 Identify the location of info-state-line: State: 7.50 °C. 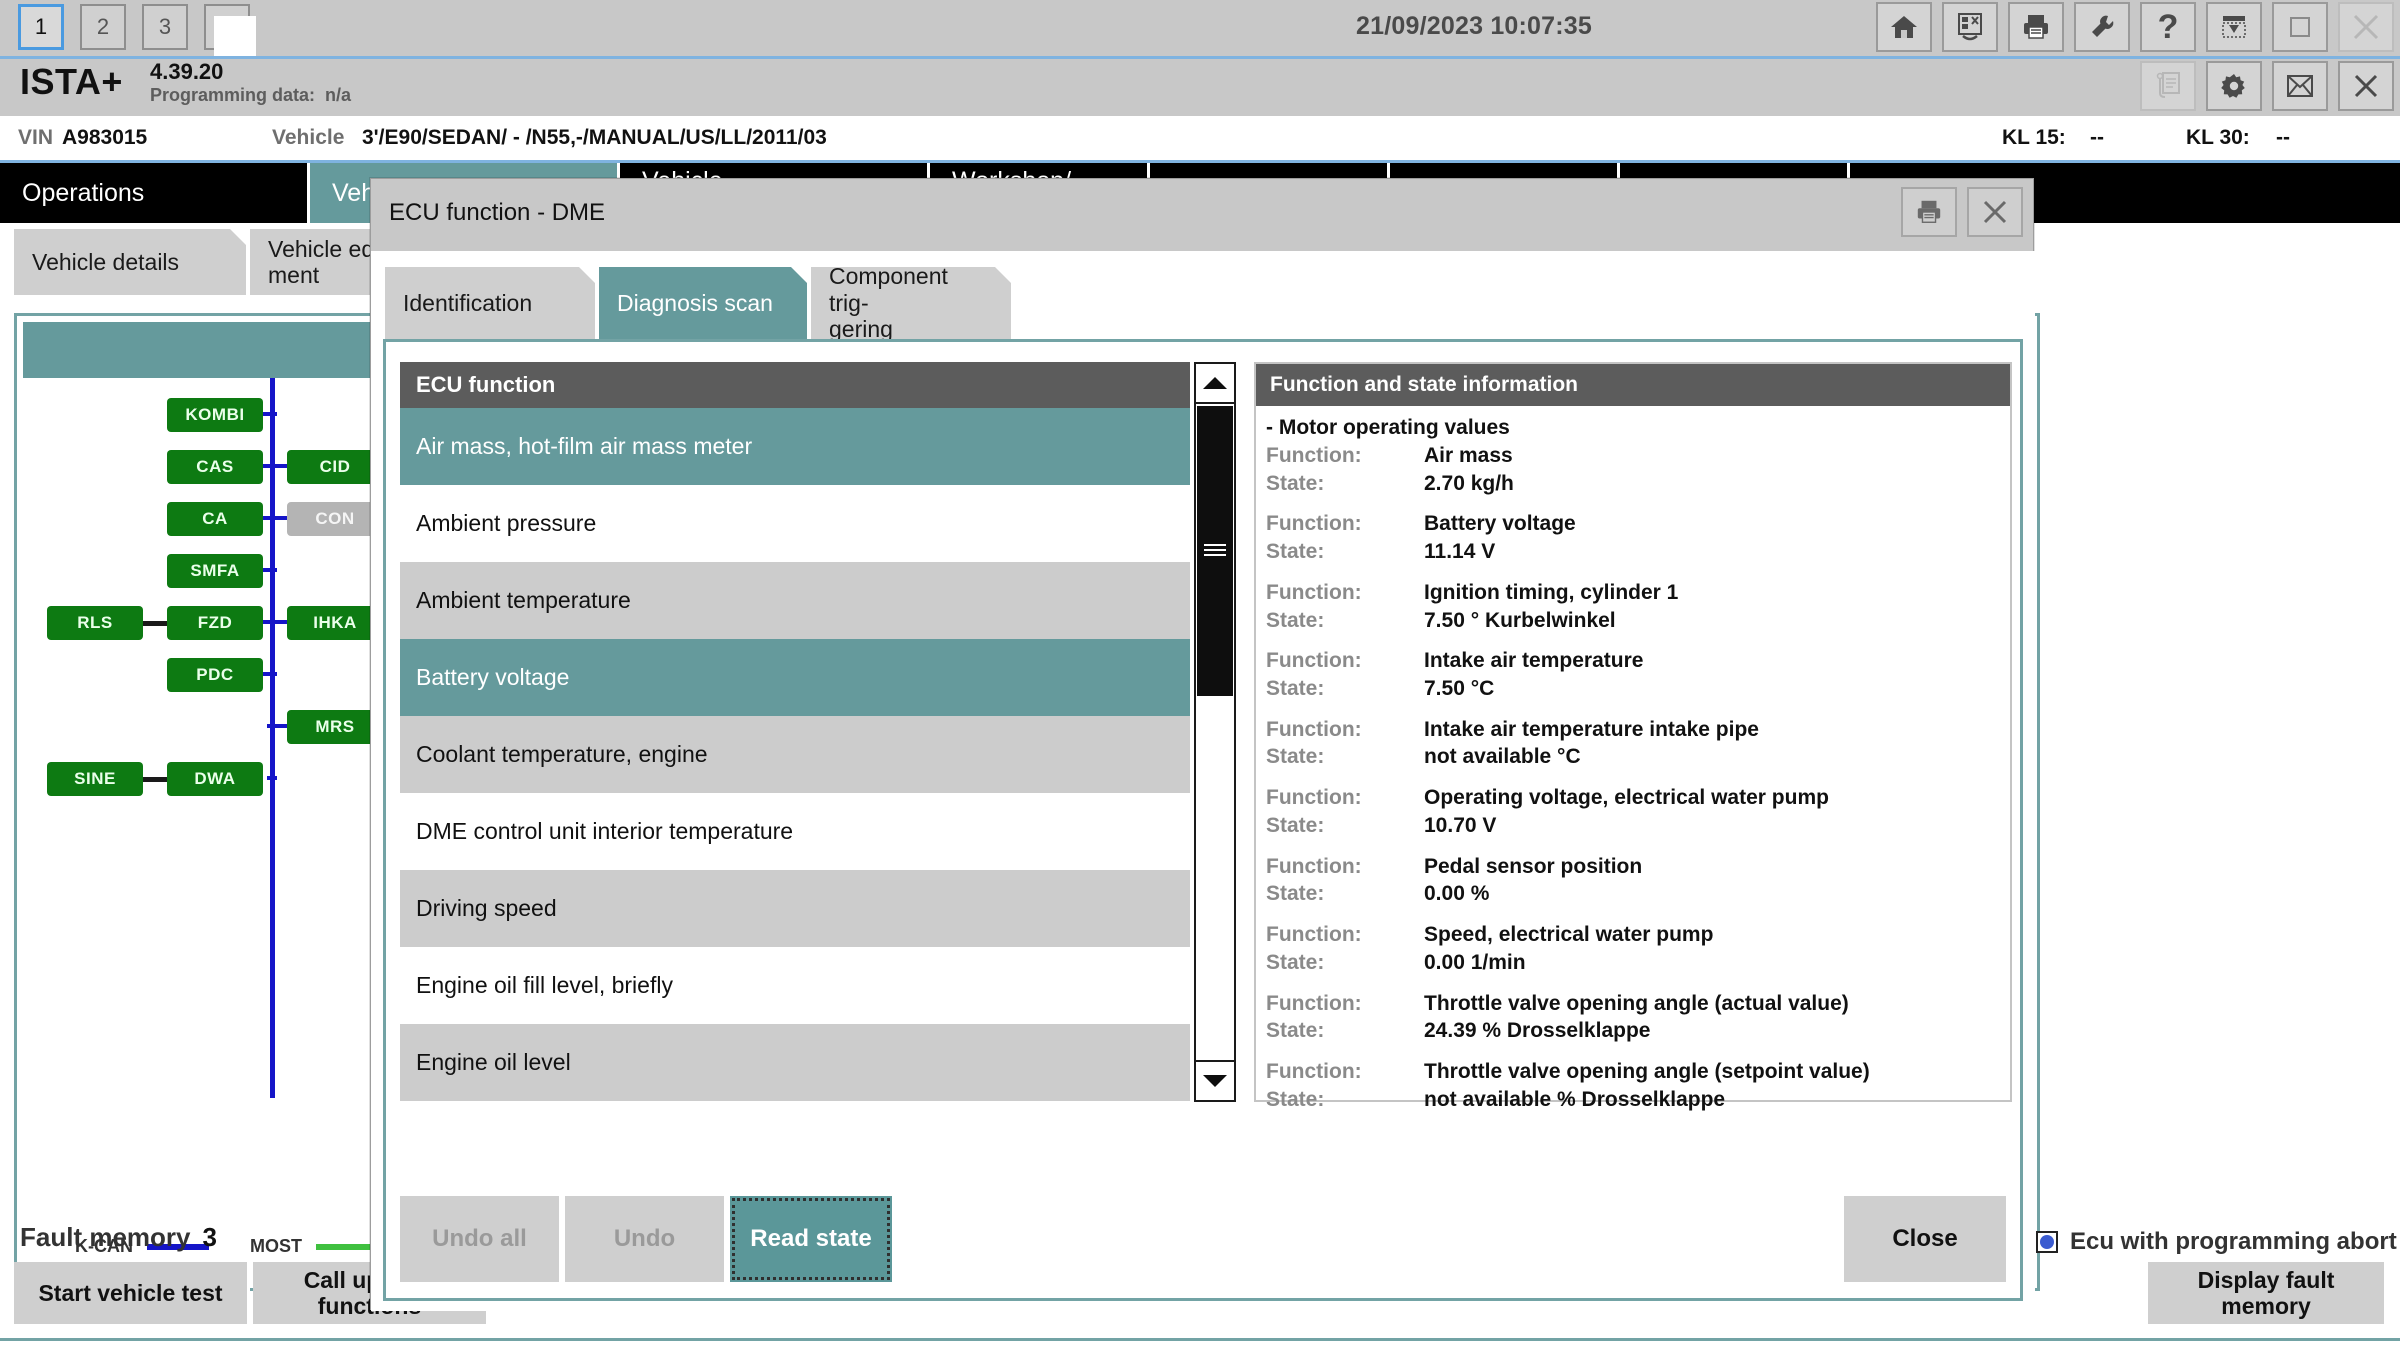
(1638, 689).